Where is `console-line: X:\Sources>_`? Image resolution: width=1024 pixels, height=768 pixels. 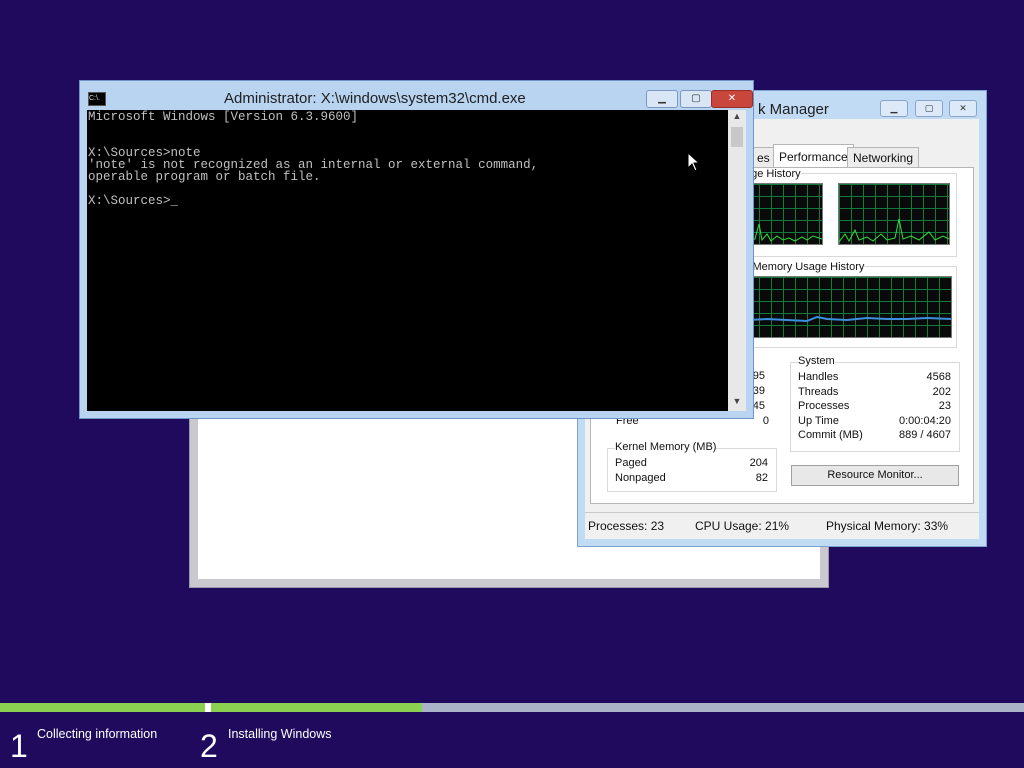 console-line: X:\Sources>_ is located at coordinates (133, 201).